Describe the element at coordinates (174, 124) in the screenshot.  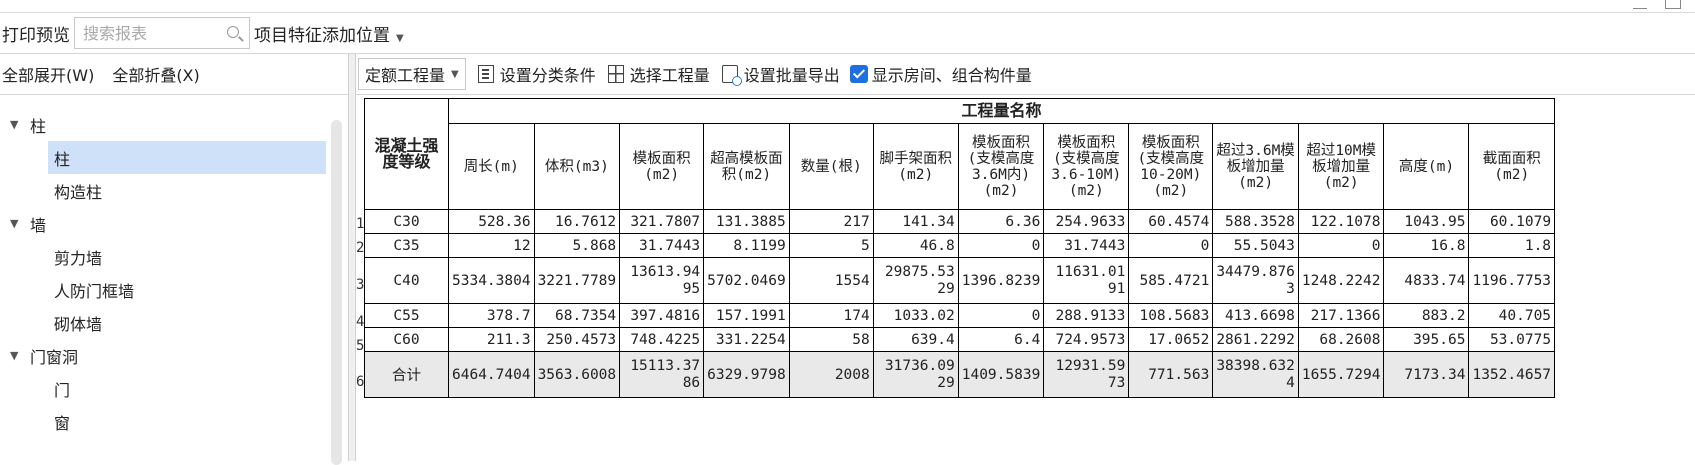
I see `tree-node-column-group: ▼ 柱` at that location.